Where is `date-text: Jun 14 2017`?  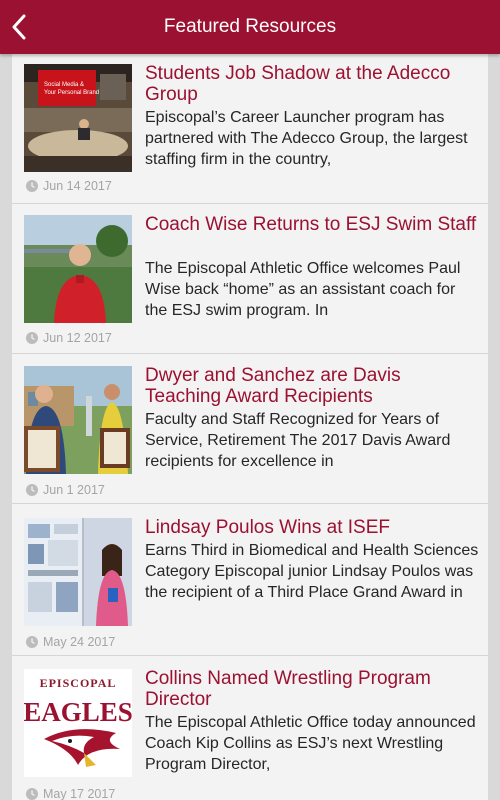
date-text: Jun 14 2017 is located at coordinates (77, 186).